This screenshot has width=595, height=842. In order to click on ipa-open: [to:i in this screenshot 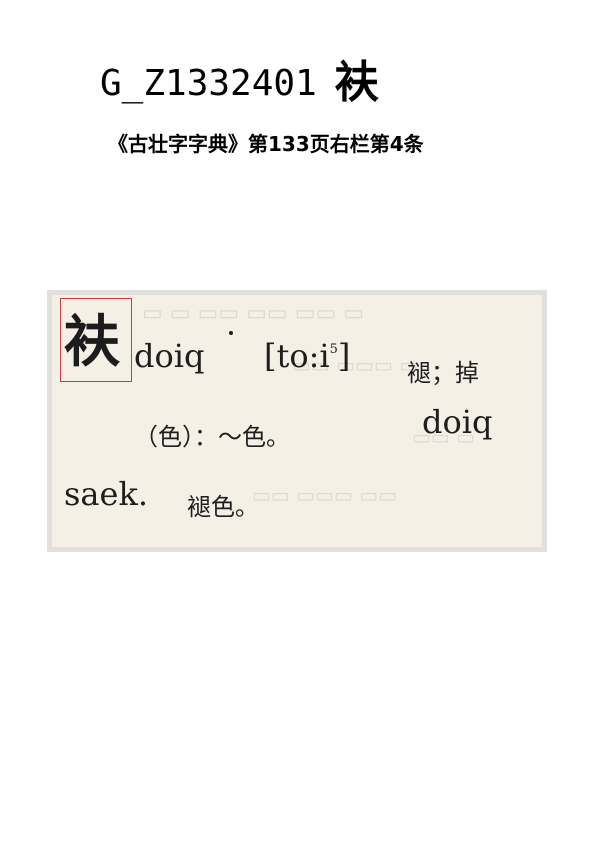, I will do `click(297, 356)`.